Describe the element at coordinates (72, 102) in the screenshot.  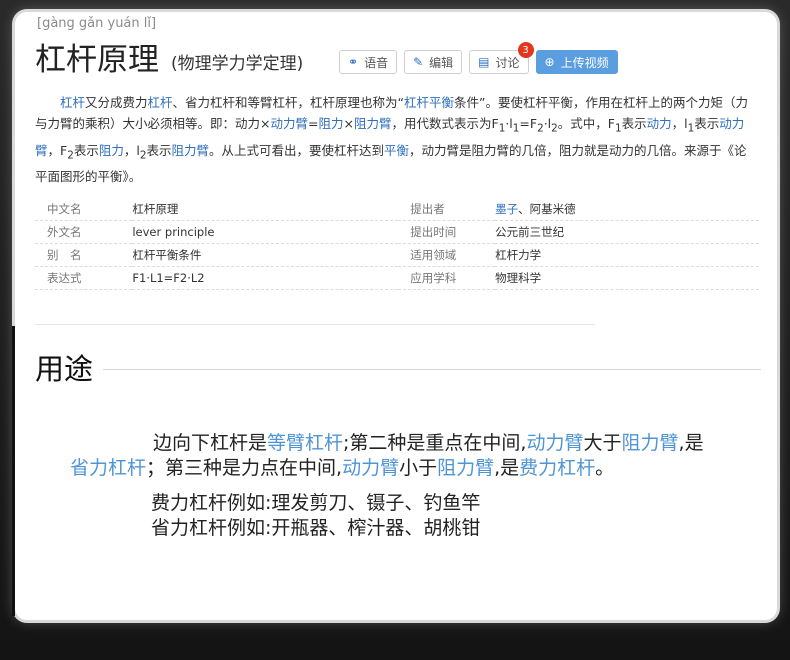
I see `link-lever: 杠杆` at that location.